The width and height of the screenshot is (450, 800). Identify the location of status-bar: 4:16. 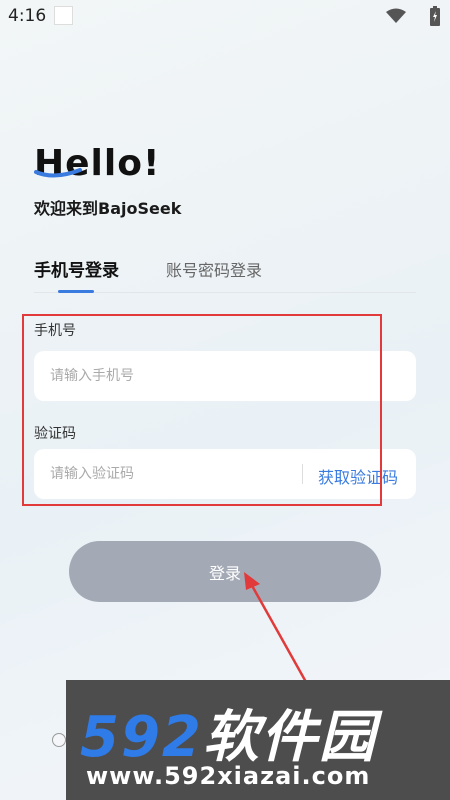
(225, 16).